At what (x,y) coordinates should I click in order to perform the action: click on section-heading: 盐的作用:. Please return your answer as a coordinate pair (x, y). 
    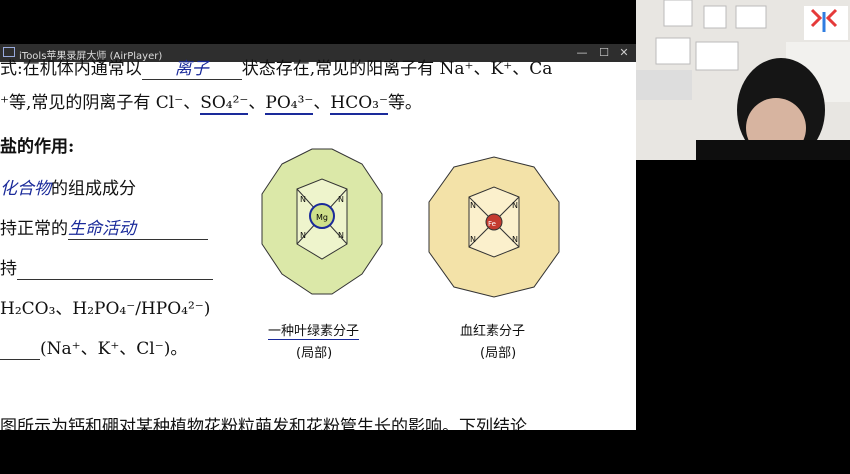
    Looking at the image, I should click on (37, 147).